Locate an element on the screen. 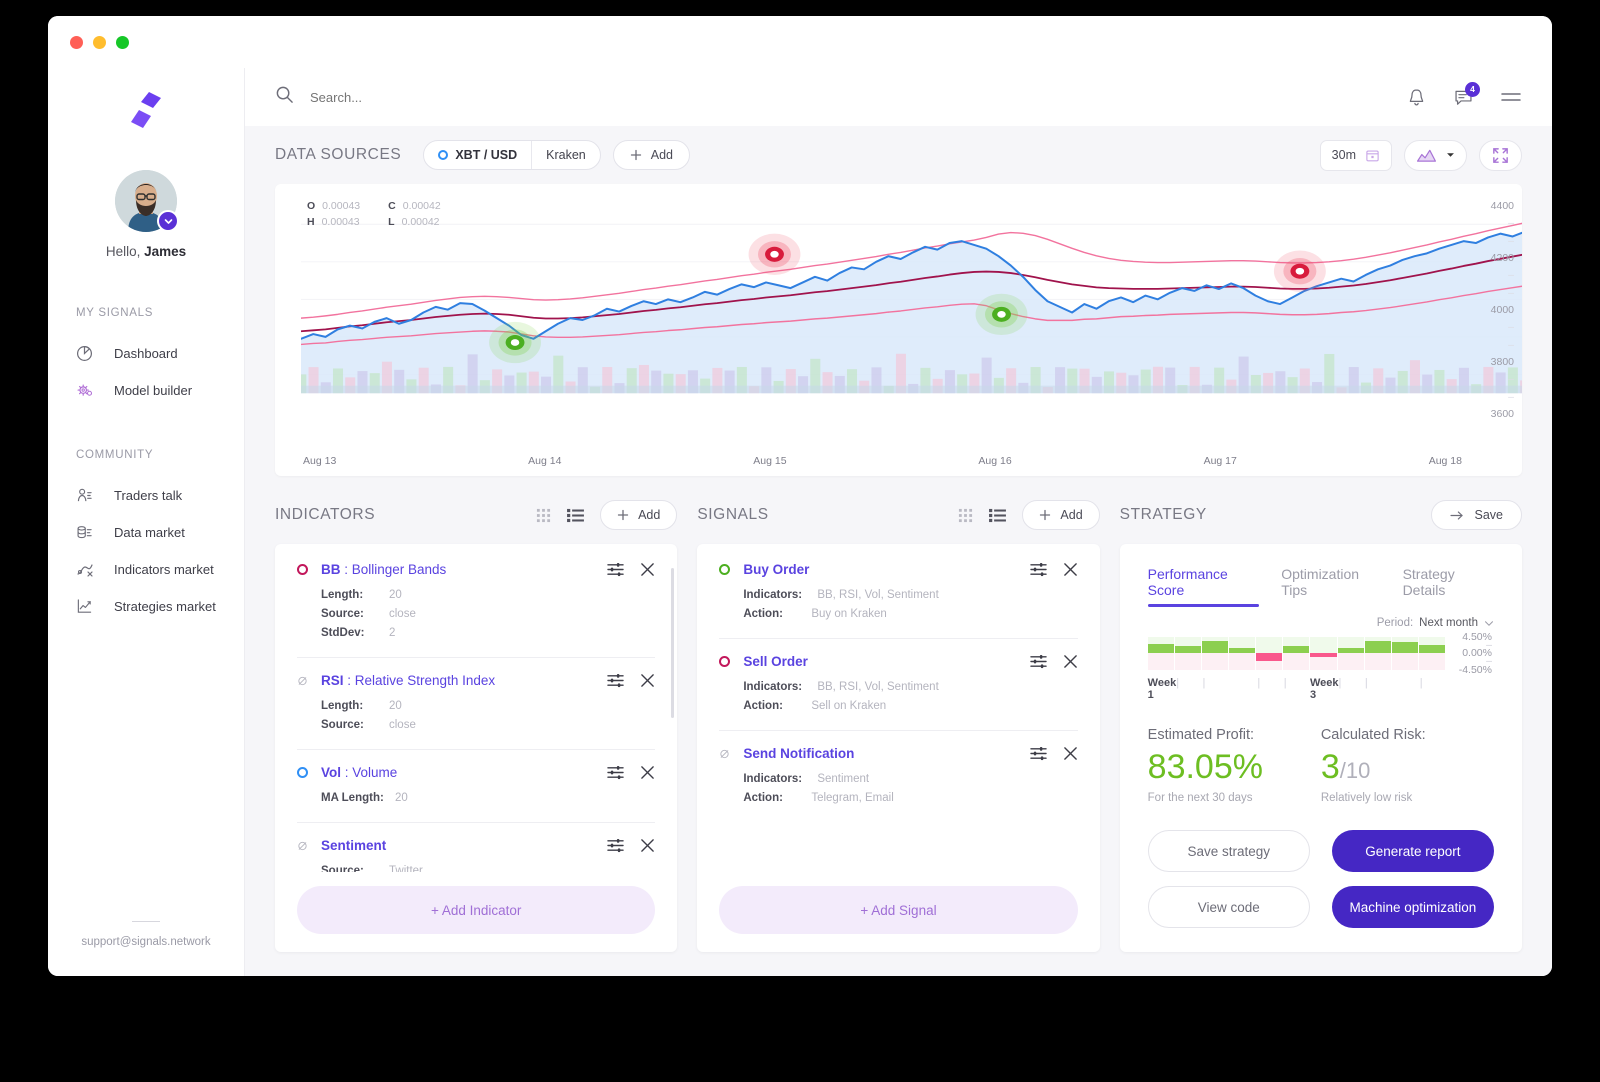 This screenshot has width=1600, height=1082. tab-optimization-tips: Optimization Tips is located at coordinates (1330, 586).